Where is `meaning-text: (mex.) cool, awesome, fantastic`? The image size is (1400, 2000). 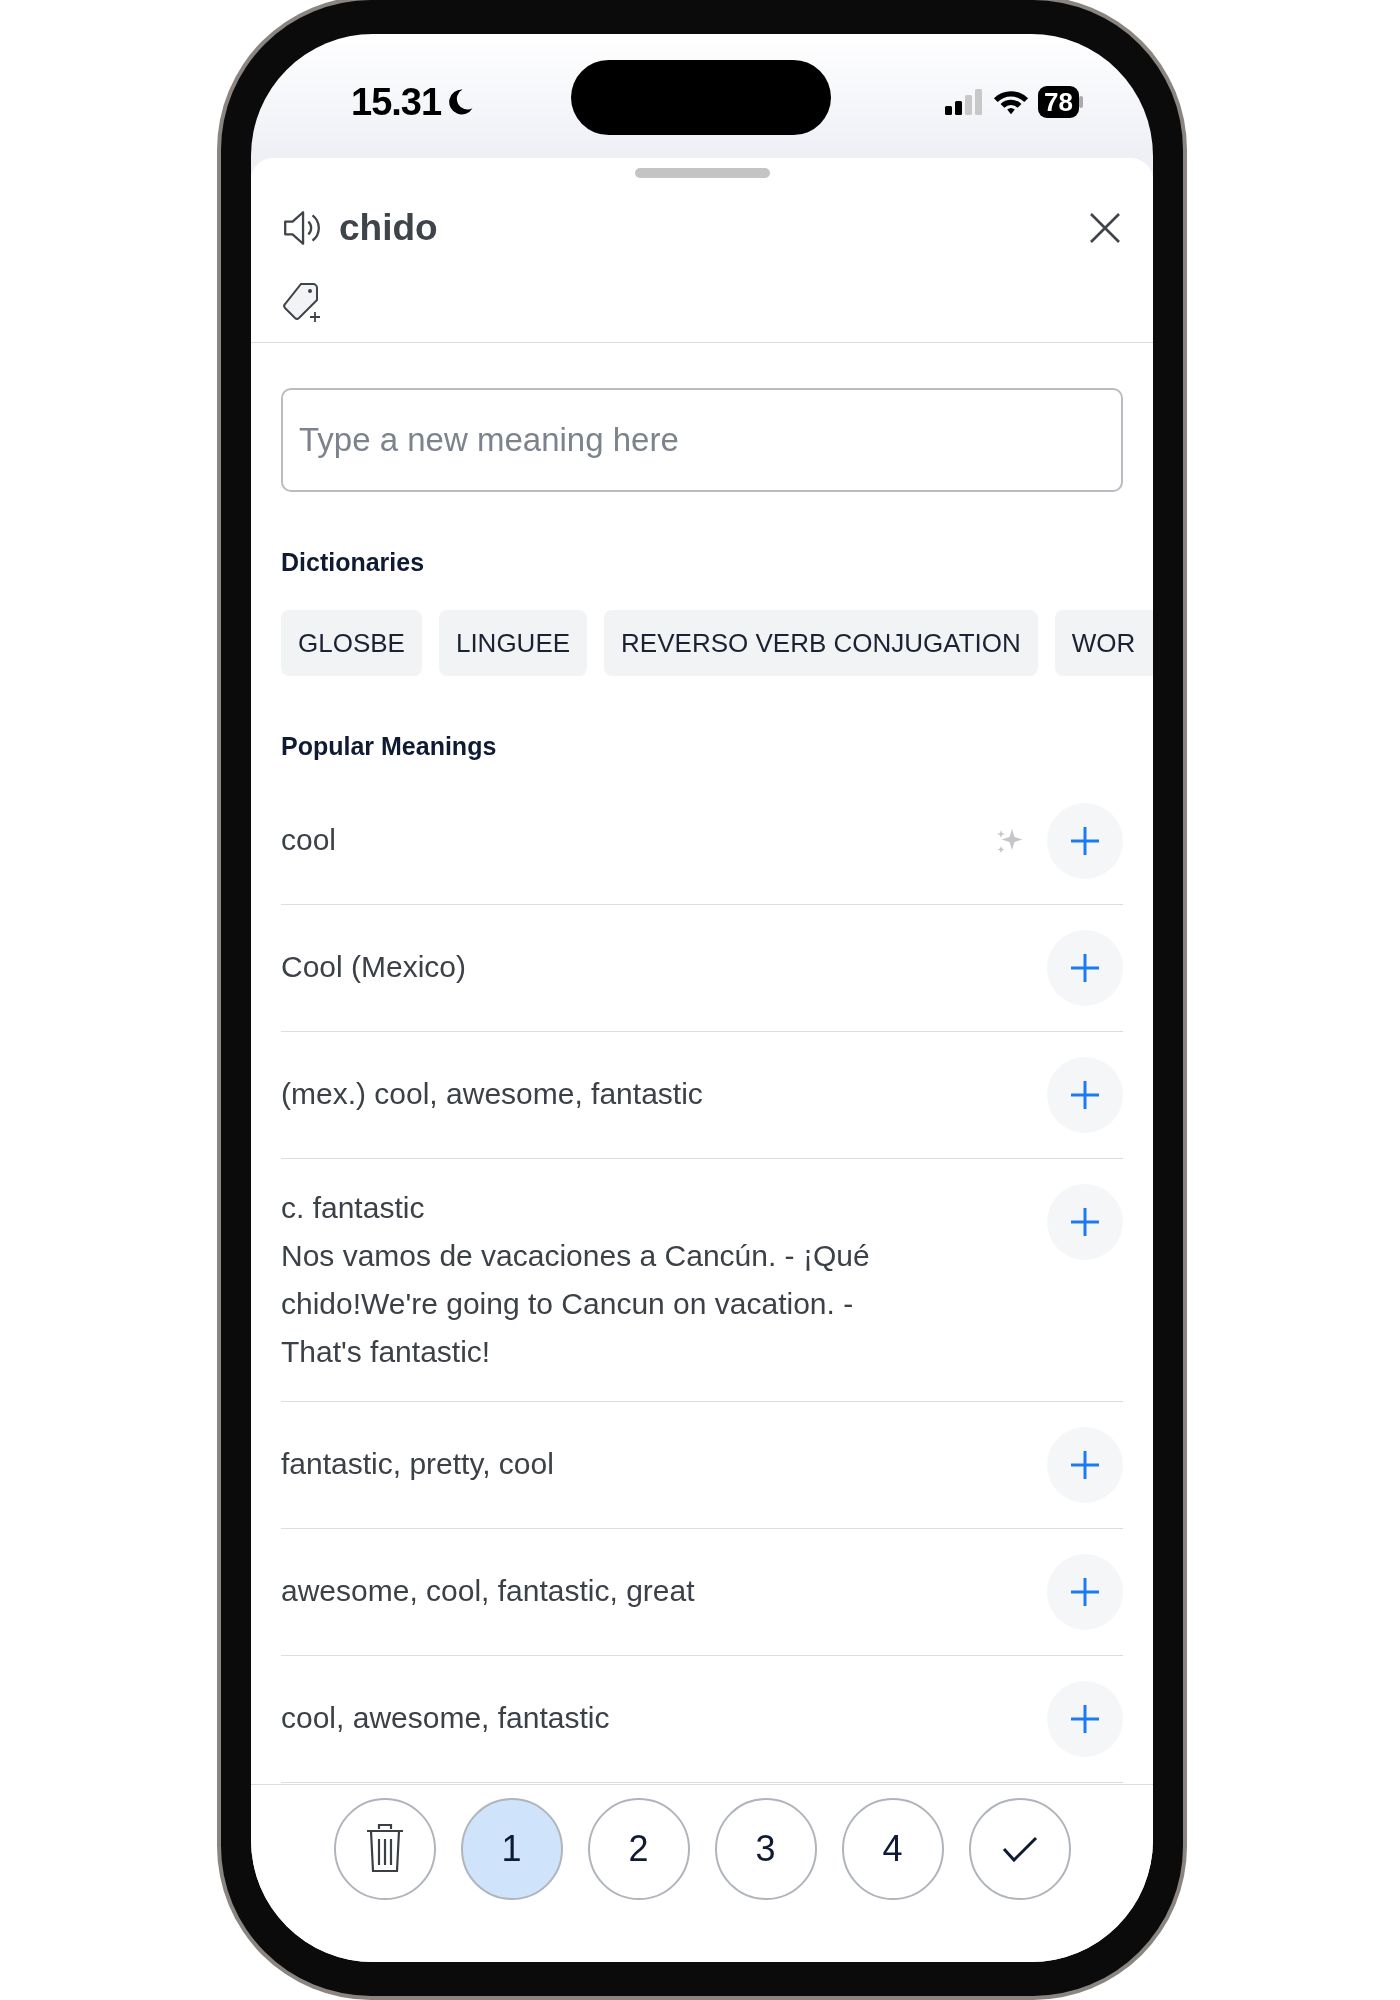
meaning-text: (mex.) cool, awesome, fantastic is located at coordinates (492, 1093).